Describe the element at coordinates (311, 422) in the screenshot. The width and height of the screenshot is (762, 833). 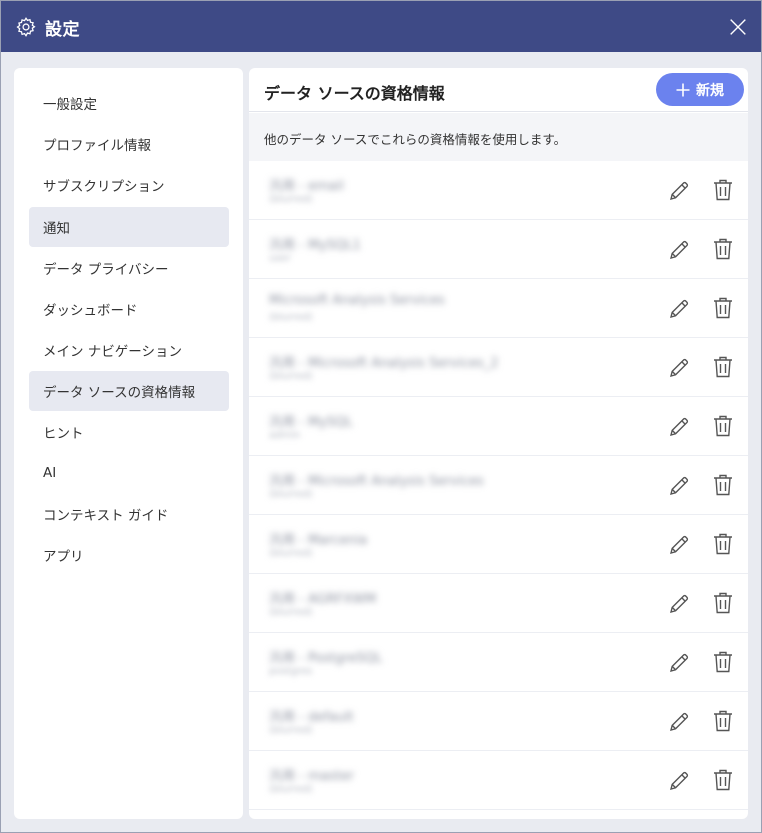
I see `credential-name: 汎用 - MySQL` at that location.